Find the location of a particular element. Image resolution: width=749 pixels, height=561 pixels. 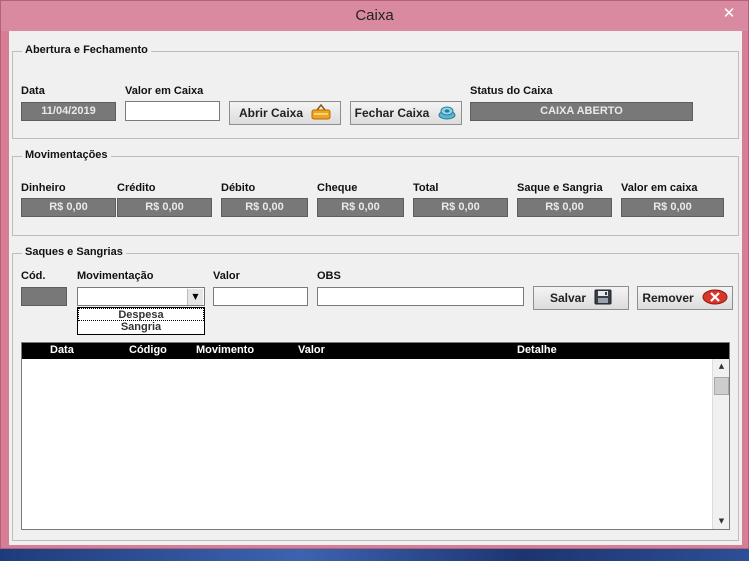

close-icon: ✕ is located at coordinates (729, 14).